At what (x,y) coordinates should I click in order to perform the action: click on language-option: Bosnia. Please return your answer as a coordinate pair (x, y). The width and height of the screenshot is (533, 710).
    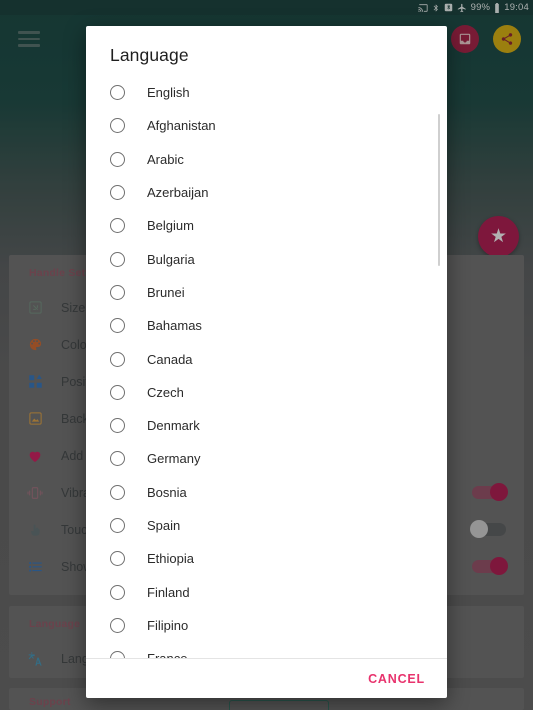
    Looking at the image, I should click on (266, 492).